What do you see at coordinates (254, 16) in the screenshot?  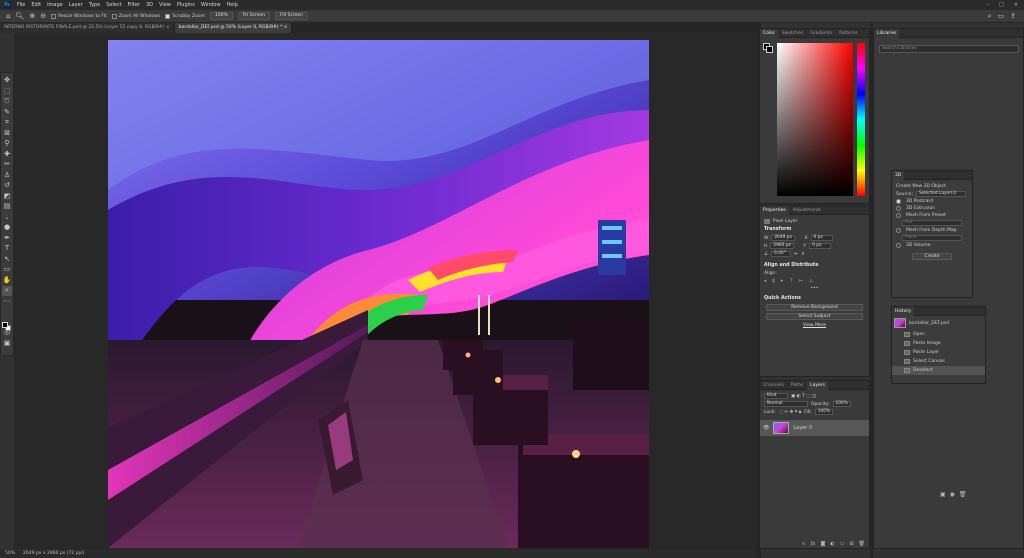 I see `fit-screen-button: Fit Screen` at bounding box center [254, 16].